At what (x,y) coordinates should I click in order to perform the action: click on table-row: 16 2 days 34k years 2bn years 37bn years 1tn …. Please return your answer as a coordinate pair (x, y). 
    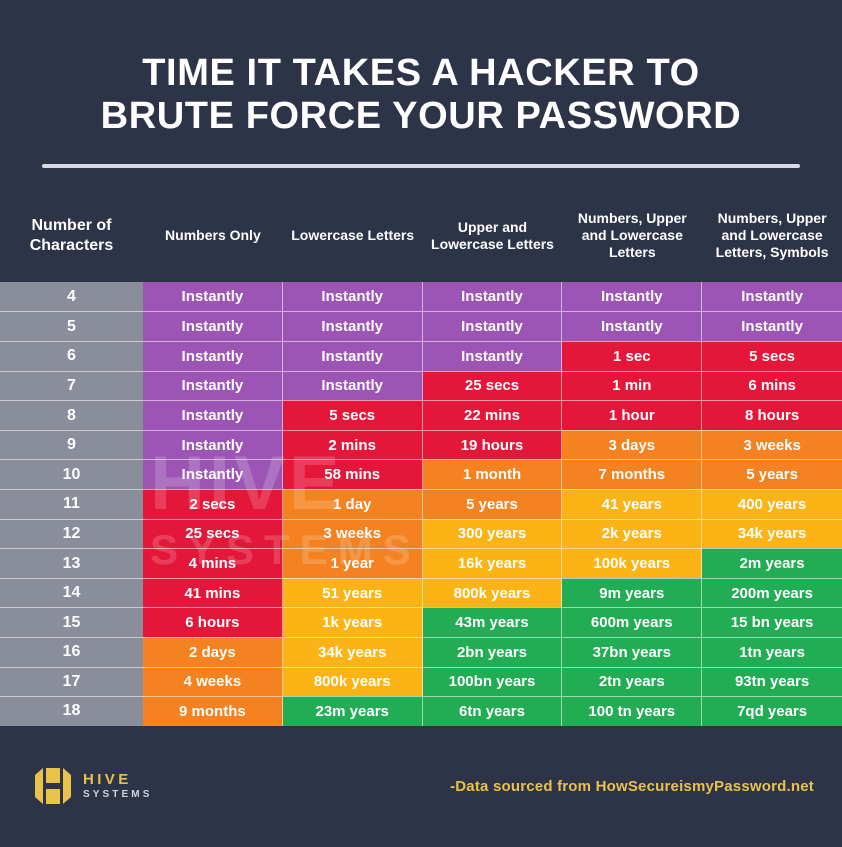
    Looking at the image, I should click on (421, 652).